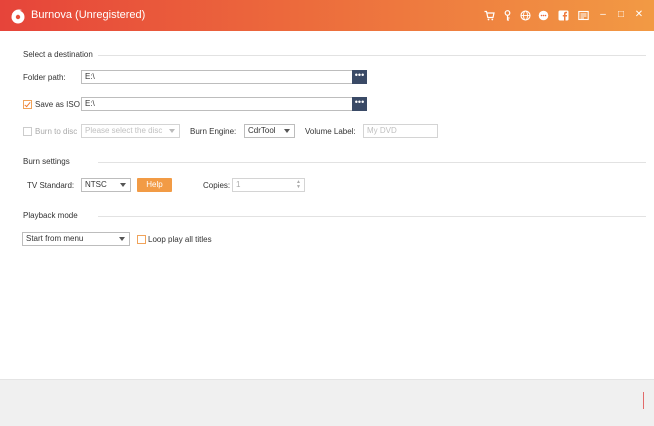 This screenshot has height=426, width=654. Describe the element at coordinates (400, 131) in the screenshot. I see `volume-label-input: My DVD` at that location.